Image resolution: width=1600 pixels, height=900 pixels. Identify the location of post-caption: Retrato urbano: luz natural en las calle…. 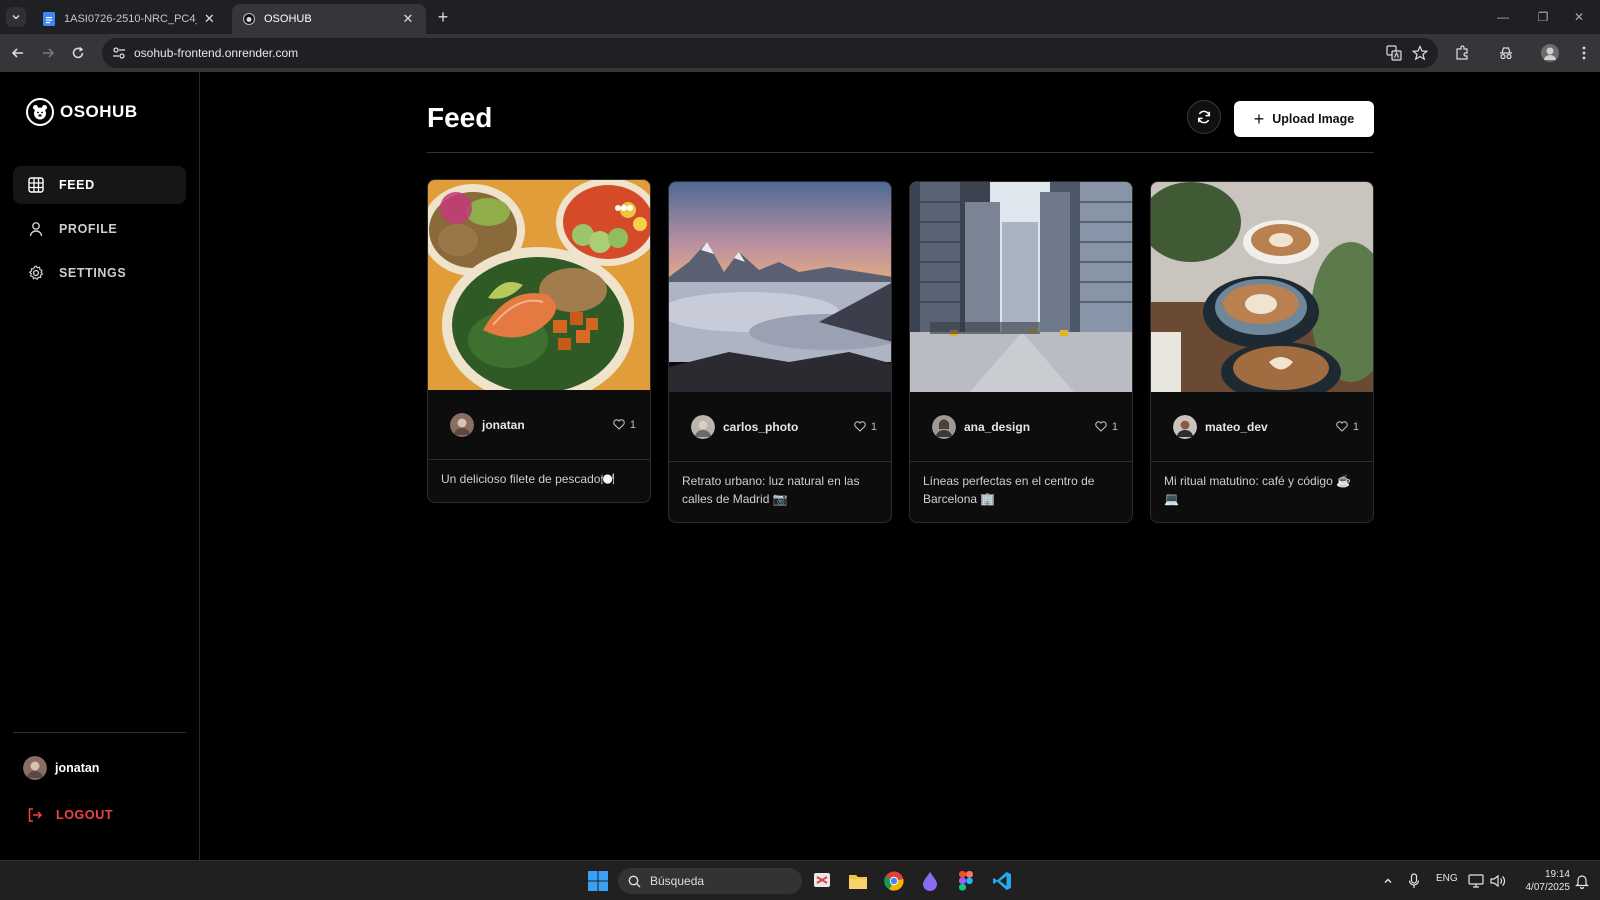
(771, 490).